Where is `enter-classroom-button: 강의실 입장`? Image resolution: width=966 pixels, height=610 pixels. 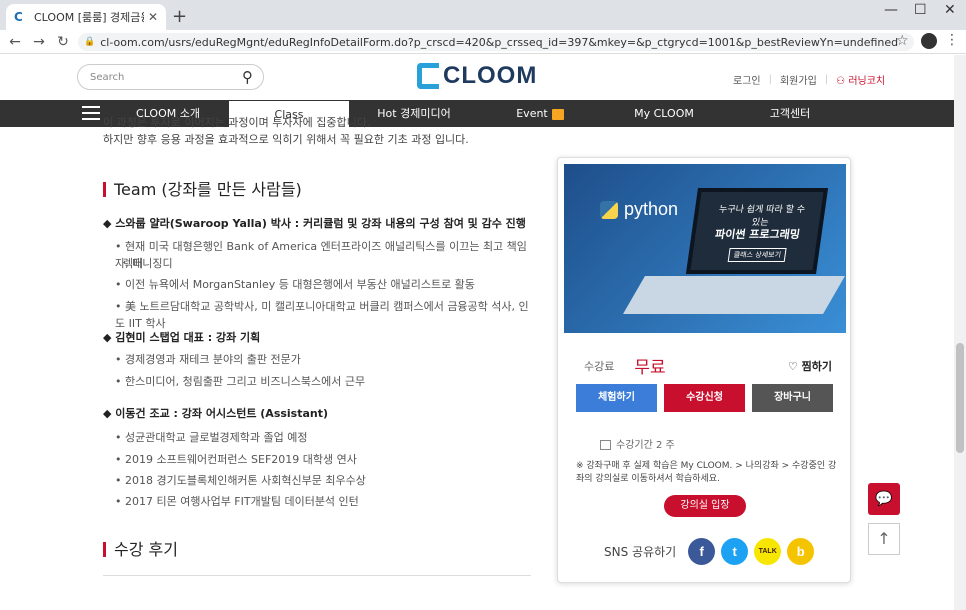
enter-classroom-button: 강의실 입장 is located at coordinates (705, 506).